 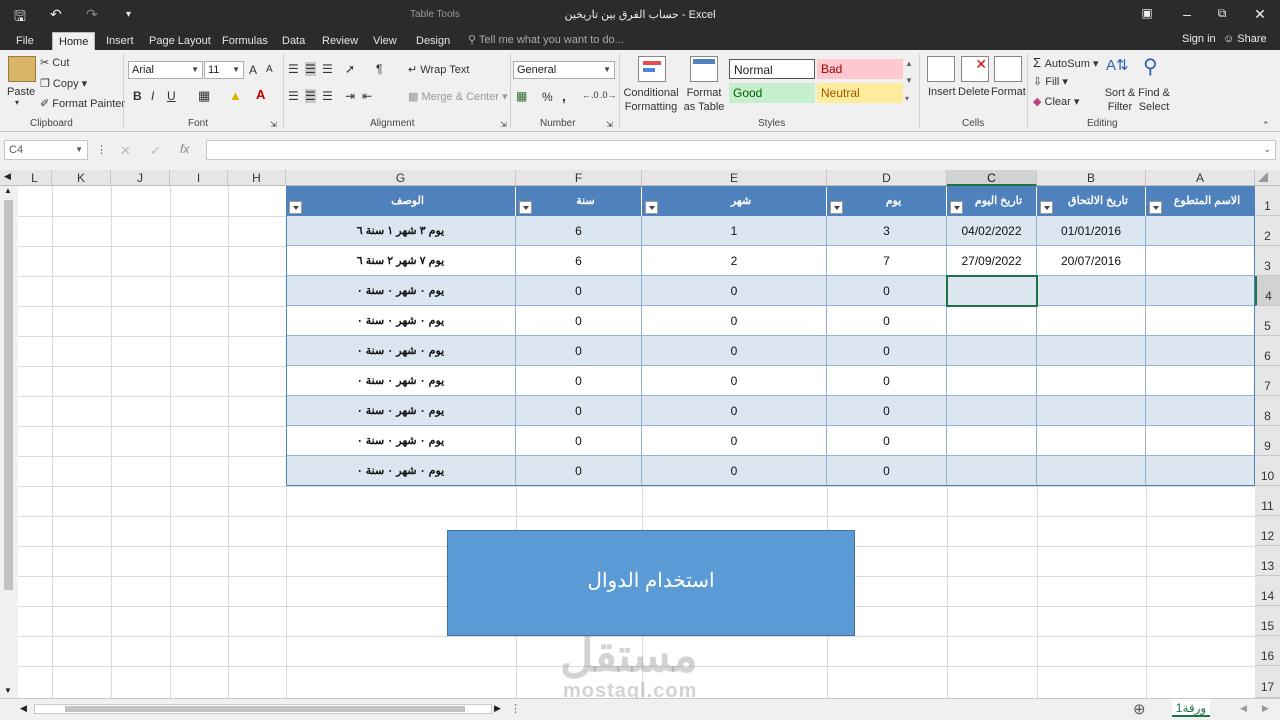 I want to click on format-as-table-button: Format as Table, so click(x=704, y=100).